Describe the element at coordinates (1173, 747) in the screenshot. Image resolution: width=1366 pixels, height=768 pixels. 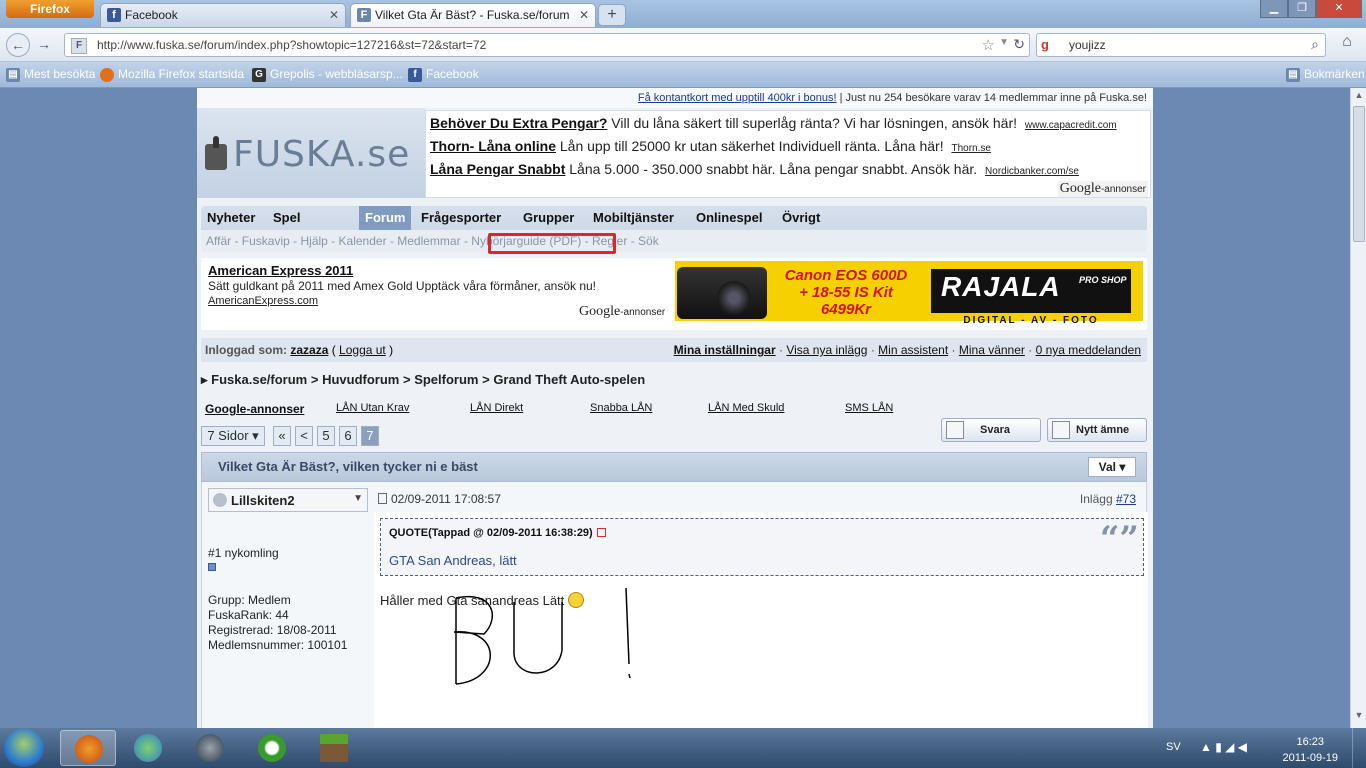
I see `language-indicator: SV` at that location.